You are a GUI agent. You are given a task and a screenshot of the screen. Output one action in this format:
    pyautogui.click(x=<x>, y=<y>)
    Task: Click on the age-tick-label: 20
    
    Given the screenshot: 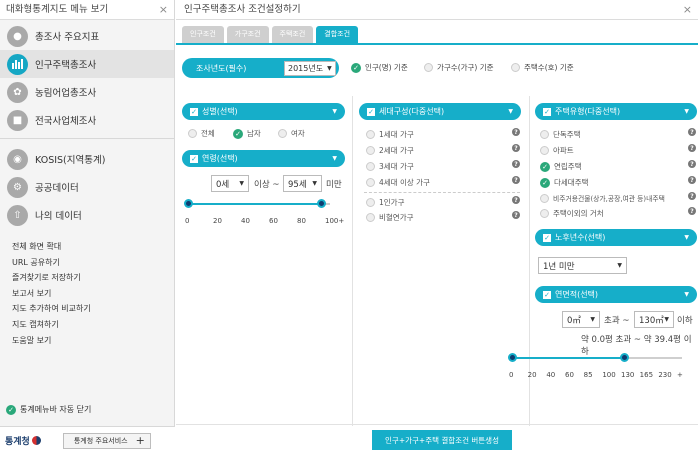 What is the action you would take?
    pyautogui.click(x=217, y=221)
    